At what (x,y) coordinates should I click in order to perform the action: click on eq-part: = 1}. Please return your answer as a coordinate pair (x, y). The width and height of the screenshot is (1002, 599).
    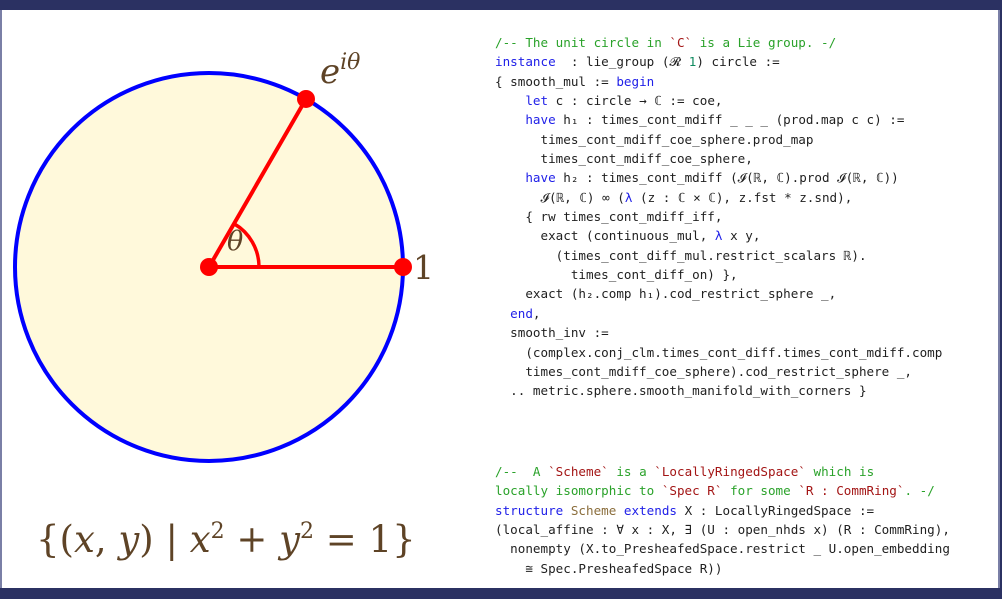
    Looking at the image, I should click on (365, 539).